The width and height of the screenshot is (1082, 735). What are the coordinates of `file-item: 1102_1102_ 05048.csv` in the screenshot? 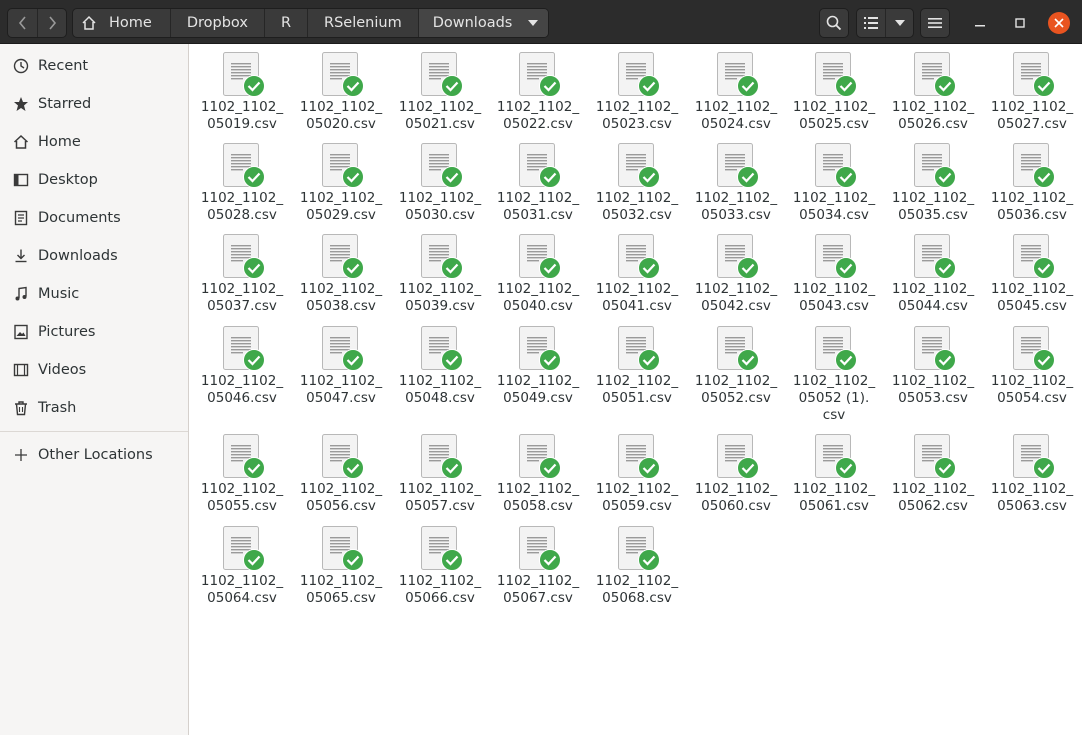 It's located at (440, 366).